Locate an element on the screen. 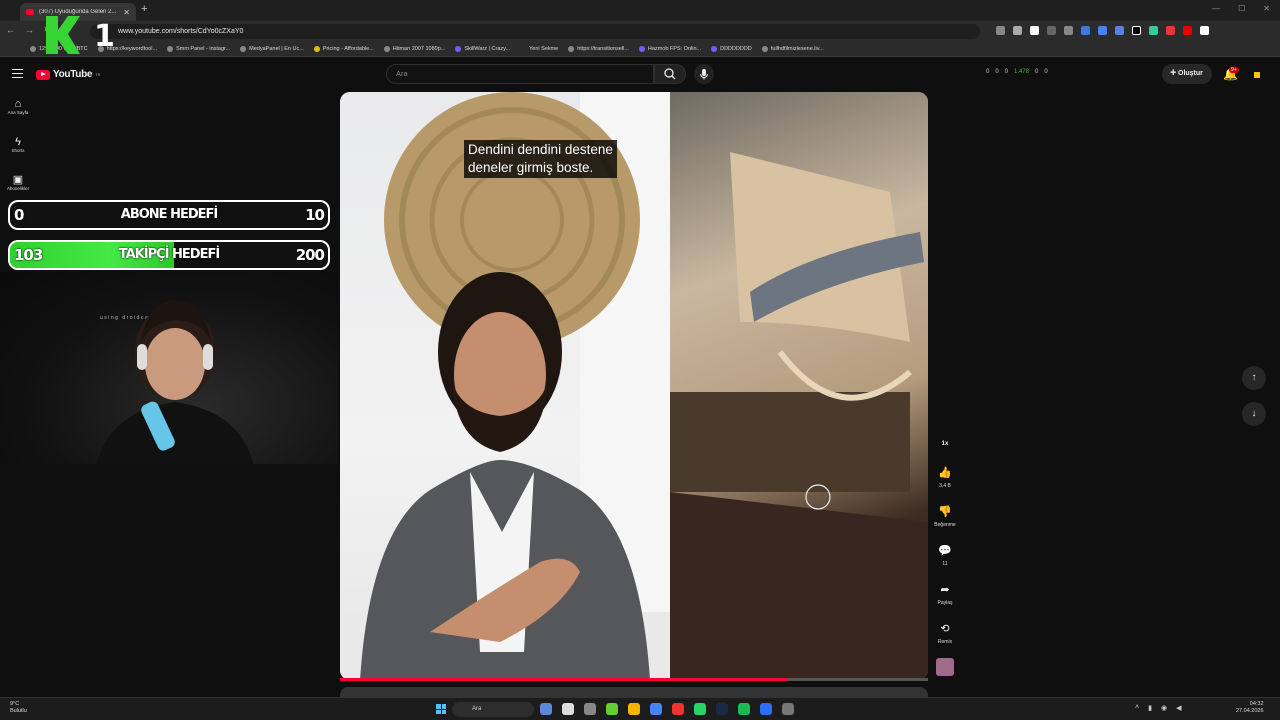 This screenshot has width=1280, height=720. video-progress-bar is located at coordinates (634, 679).